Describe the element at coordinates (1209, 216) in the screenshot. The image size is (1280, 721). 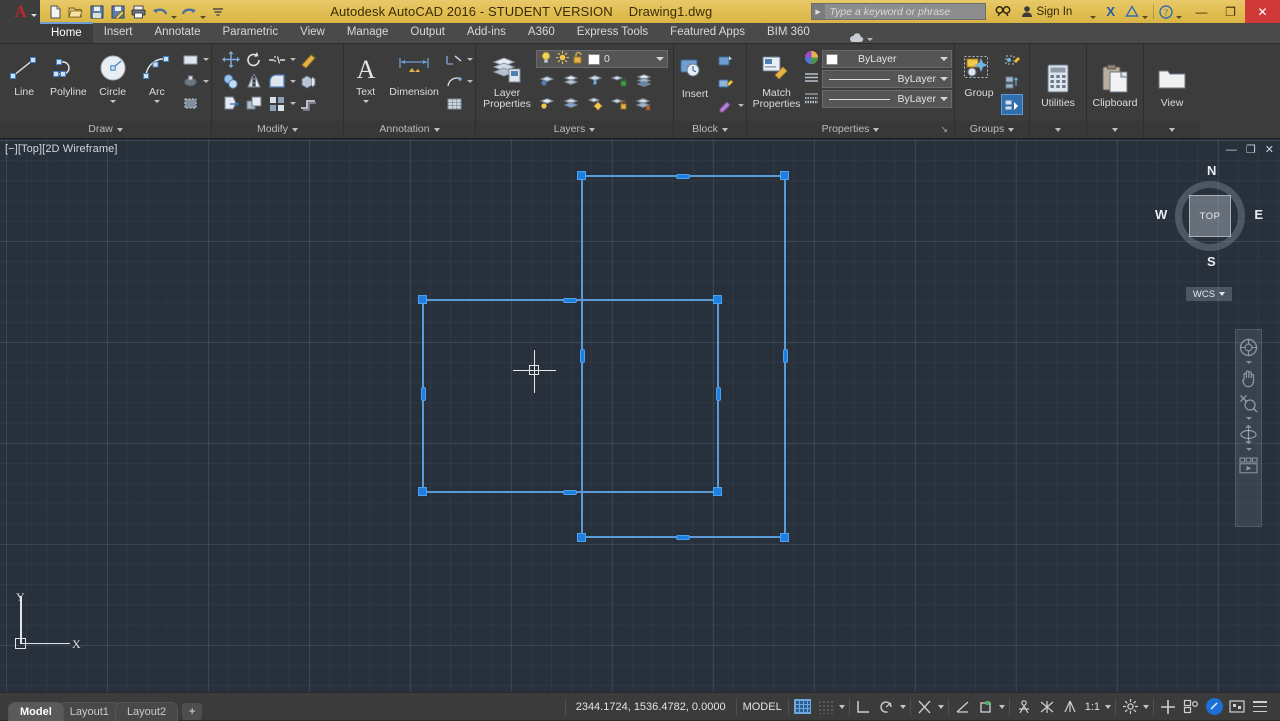
I see `view-cube: TOP N S E W` at that location.